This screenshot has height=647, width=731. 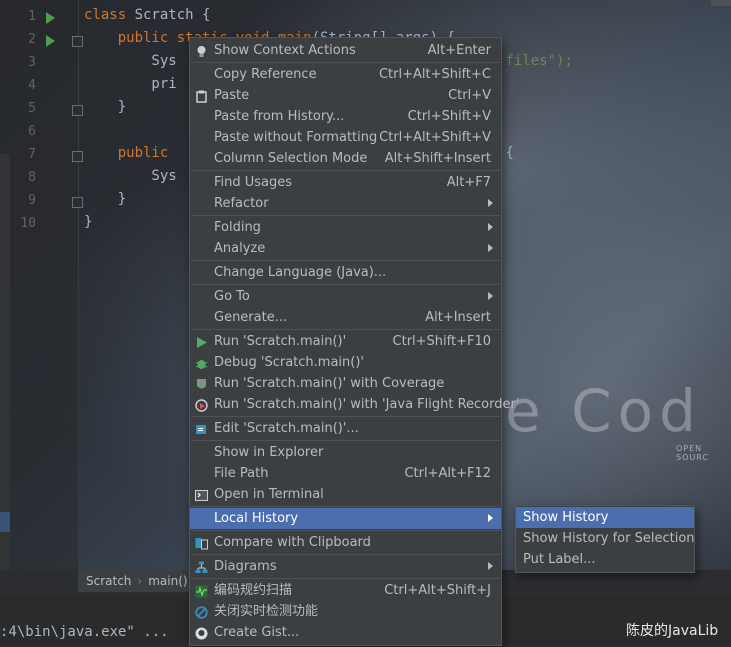 I want to click on menu-item-item-37: 关闭实时检测功能, so click(x=345, y=611).